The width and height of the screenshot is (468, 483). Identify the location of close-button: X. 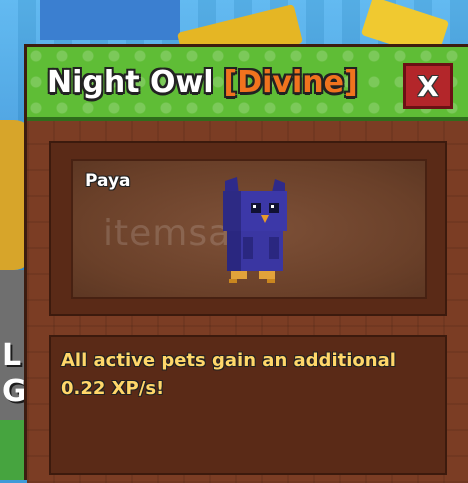
(428, 86).